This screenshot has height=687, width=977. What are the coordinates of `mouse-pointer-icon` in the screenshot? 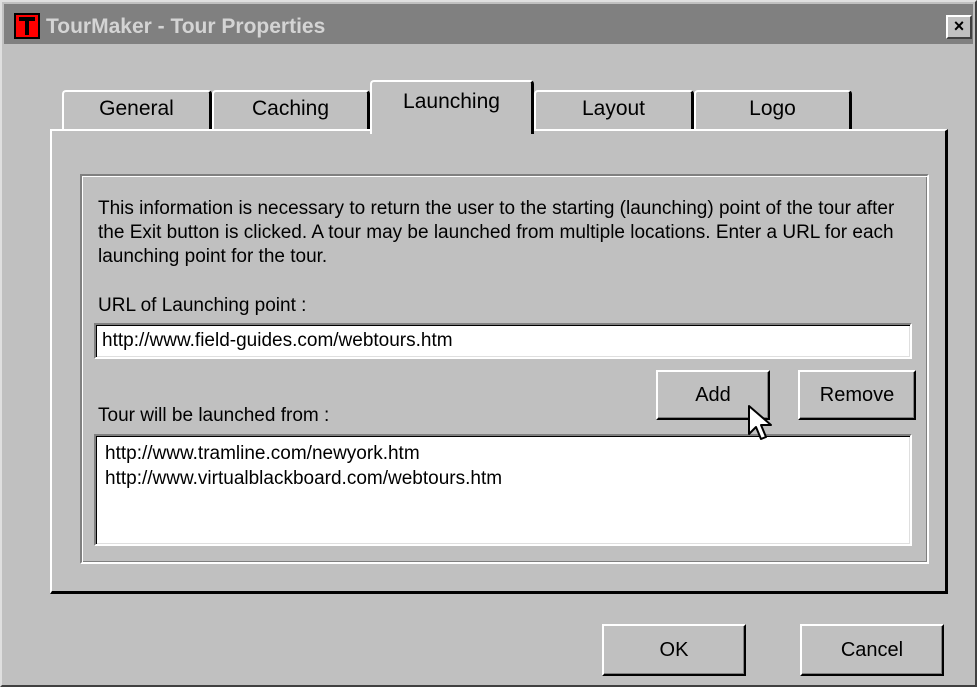 It's located at (760, 422).